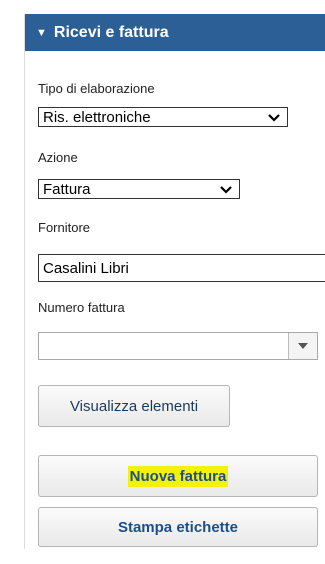  Describe the element at coordinates (111, 32) in the screenshot. I see `panel-title: Ricevi e fattura` at that location.